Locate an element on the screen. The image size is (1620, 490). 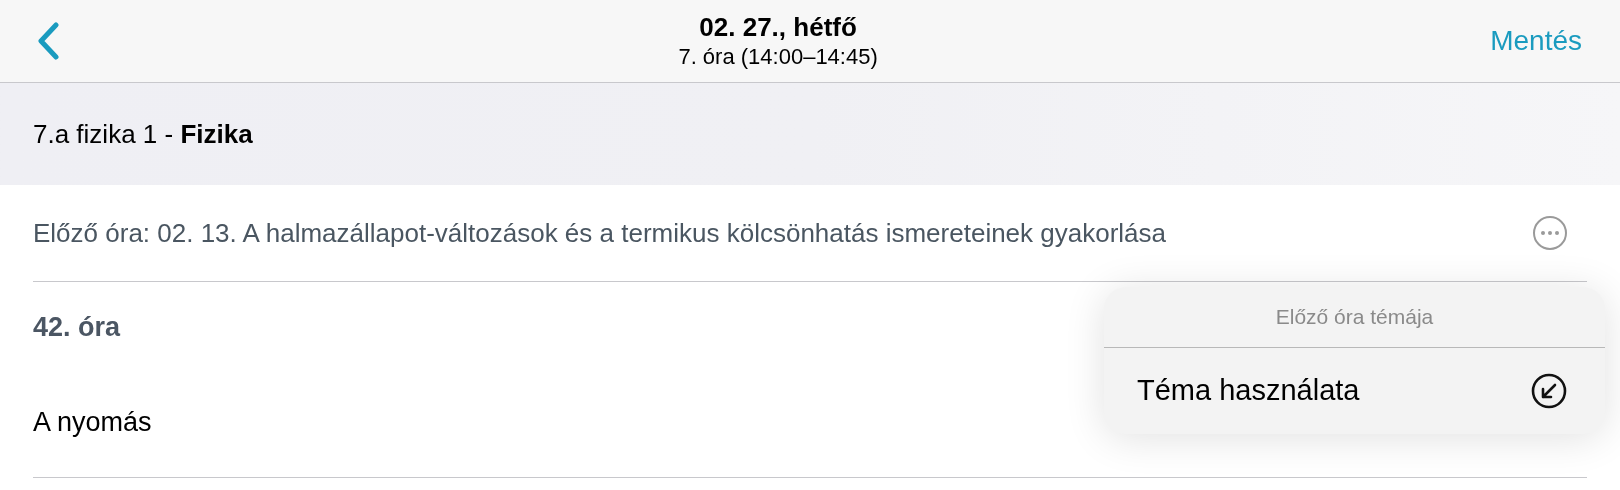
lesson-topic: A nyomás is located at coordinates (92, 422).